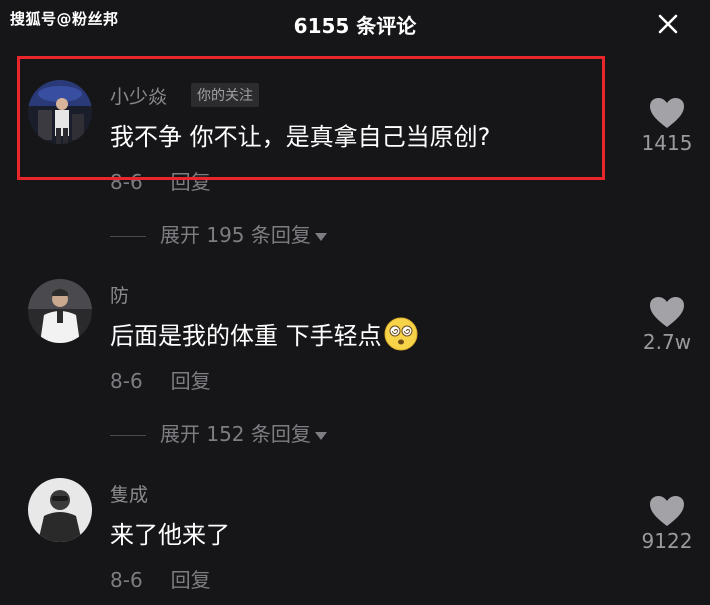 The width and height of the screenshot is (710, 605). I want to click on comment-author: 隻成, so click(129, 493).